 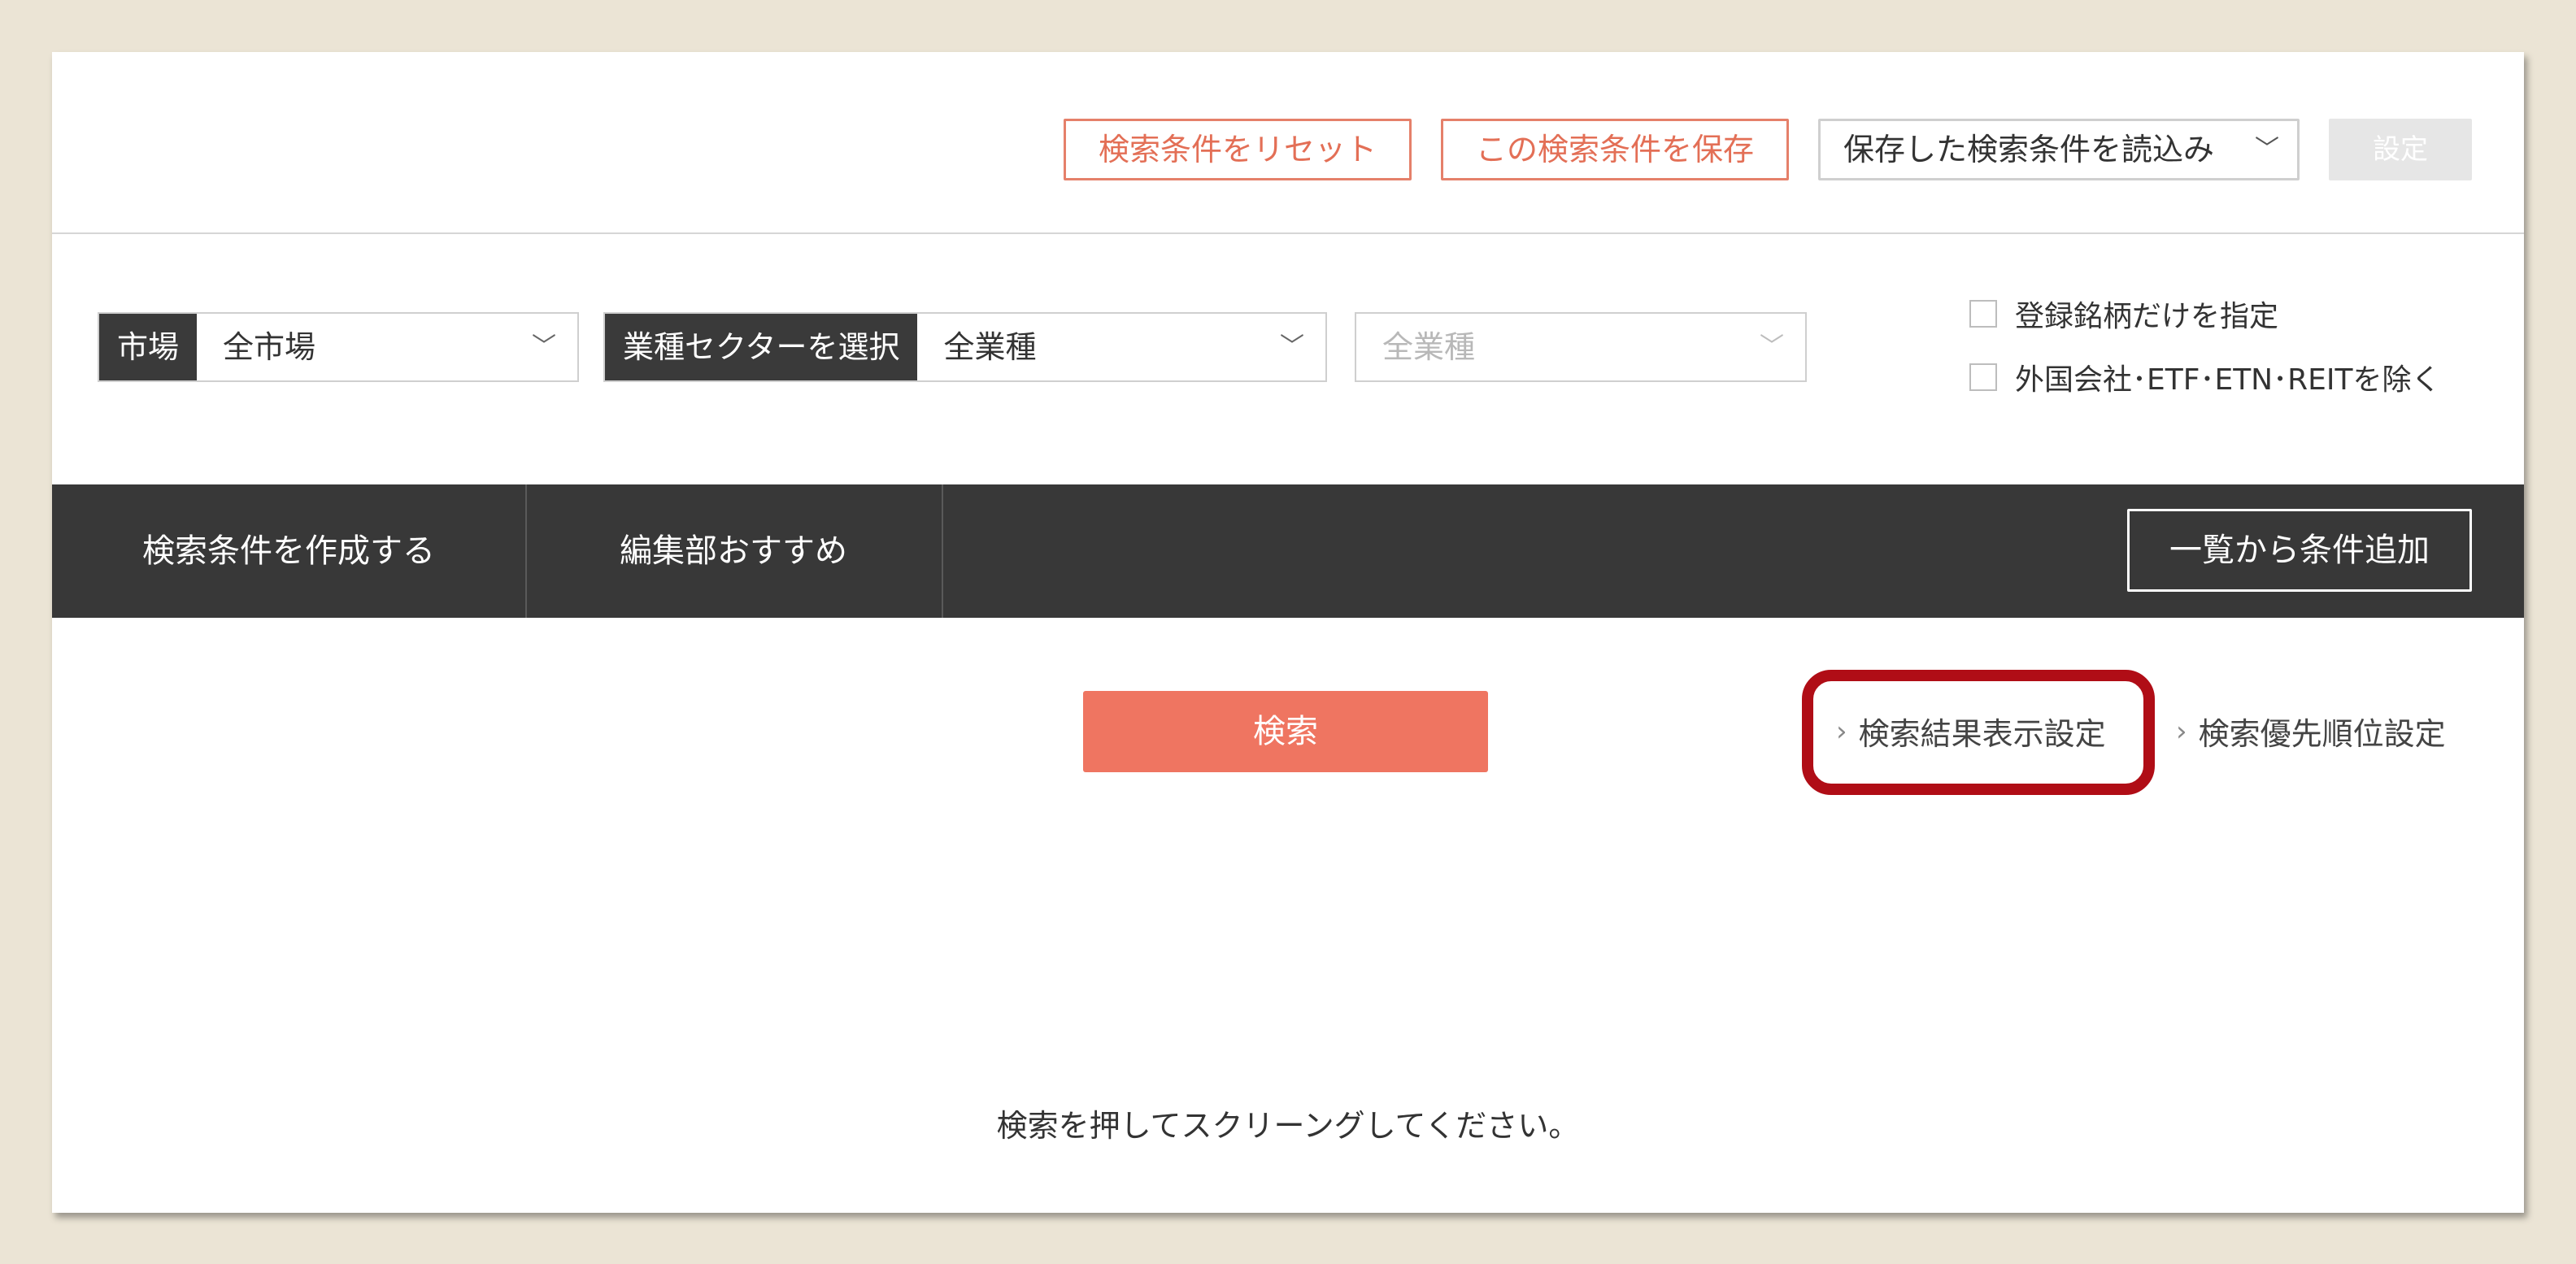 What do you see at coordinates (734, 551) in the screenshot?
I see `tab-editor-picks: 編集部おすすめ` at bounding box center [734, 551].